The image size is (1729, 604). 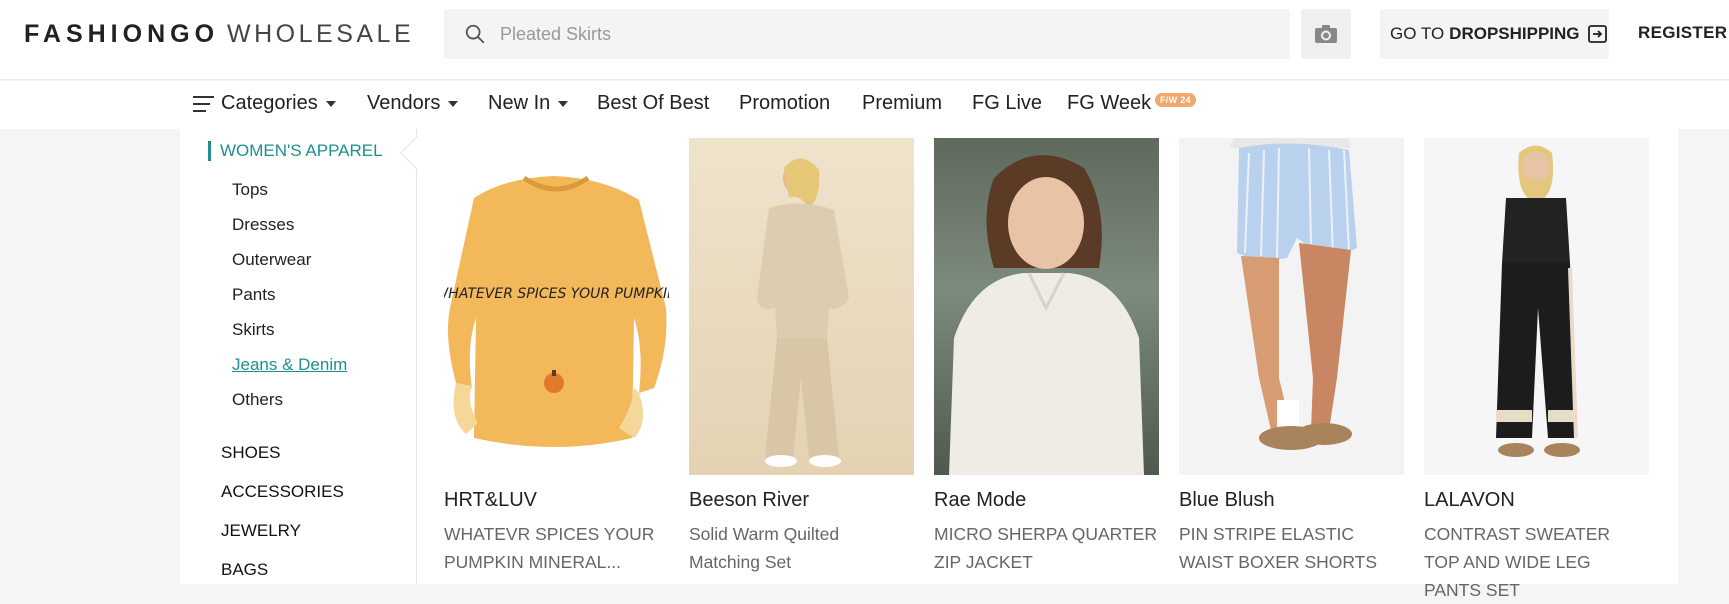 I want to click on nav-premium: Premium, so click(x=902, y=103).